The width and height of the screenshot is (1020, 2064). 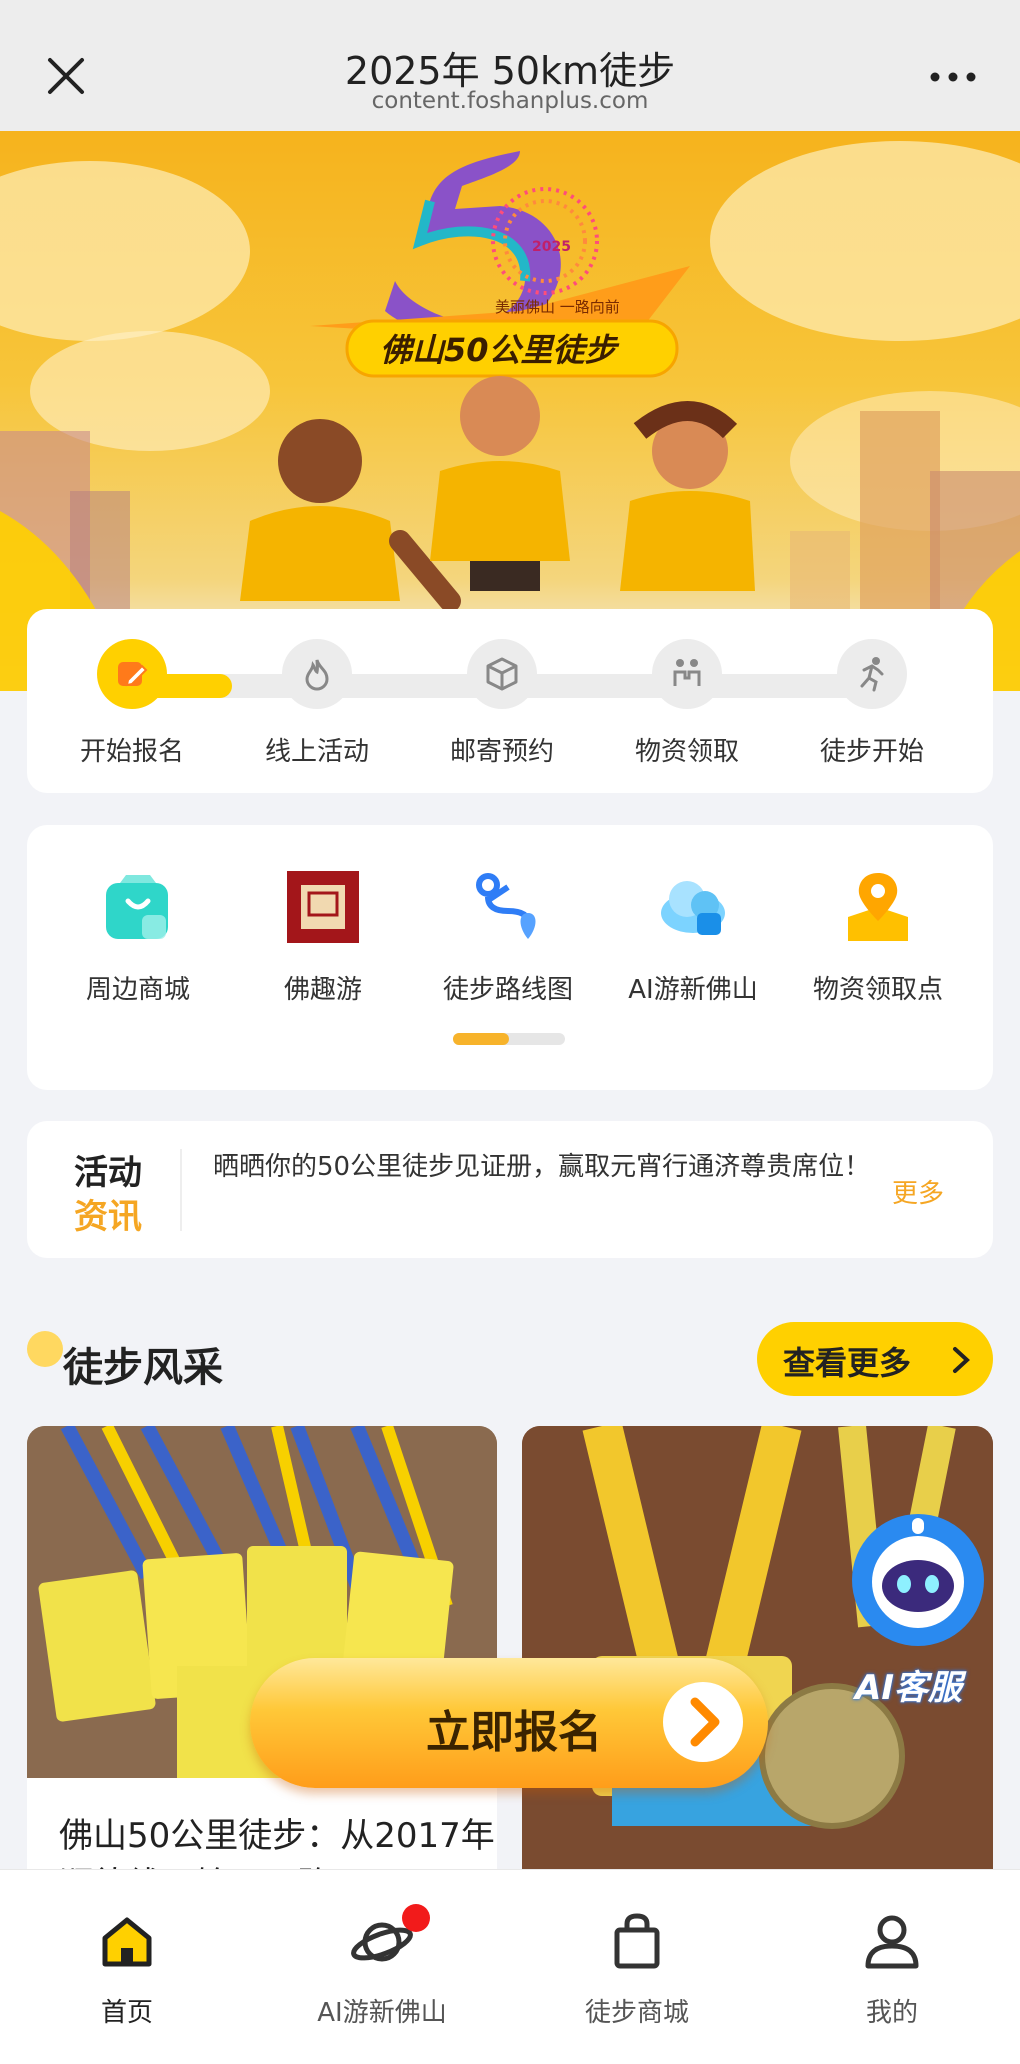 I want to click on step-walk-start: 徒步开始, so click(x=872, y=703).